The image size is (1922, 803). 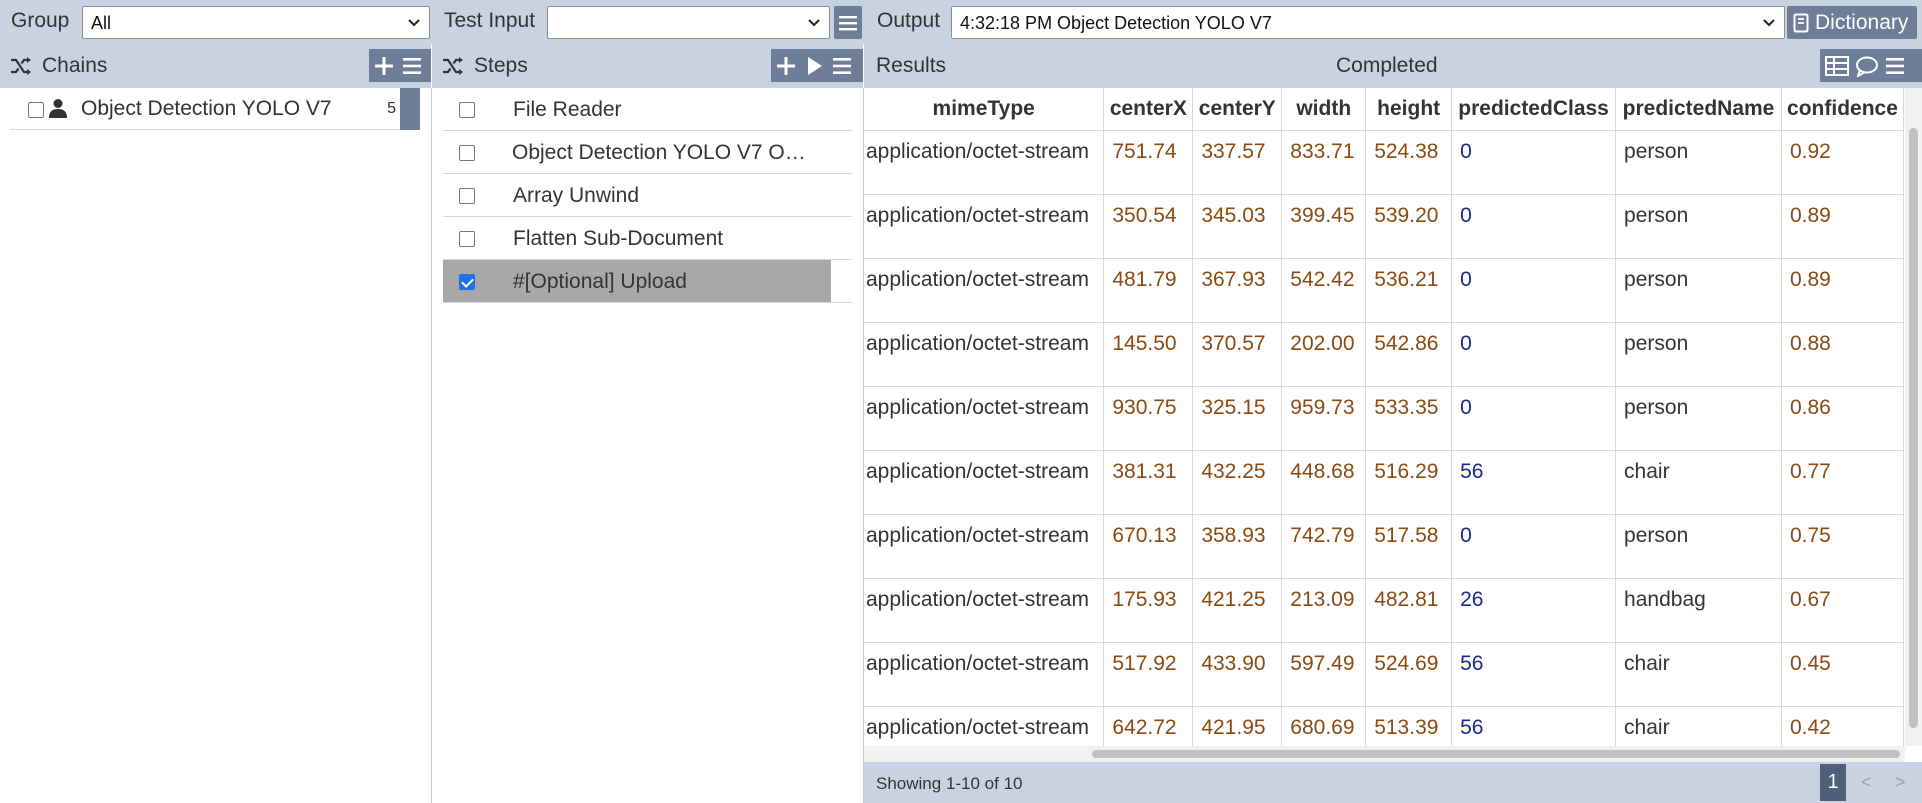 I want to click on table-icon, so click(x=1837, y=66).